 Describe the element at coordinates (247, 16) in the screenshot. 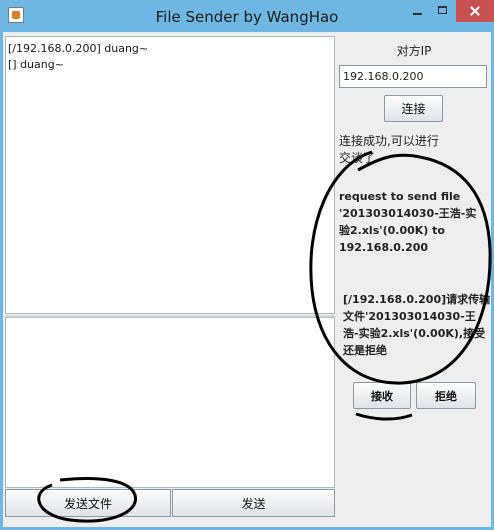

I see `title-bar: File Sender by WangHao` at that location.